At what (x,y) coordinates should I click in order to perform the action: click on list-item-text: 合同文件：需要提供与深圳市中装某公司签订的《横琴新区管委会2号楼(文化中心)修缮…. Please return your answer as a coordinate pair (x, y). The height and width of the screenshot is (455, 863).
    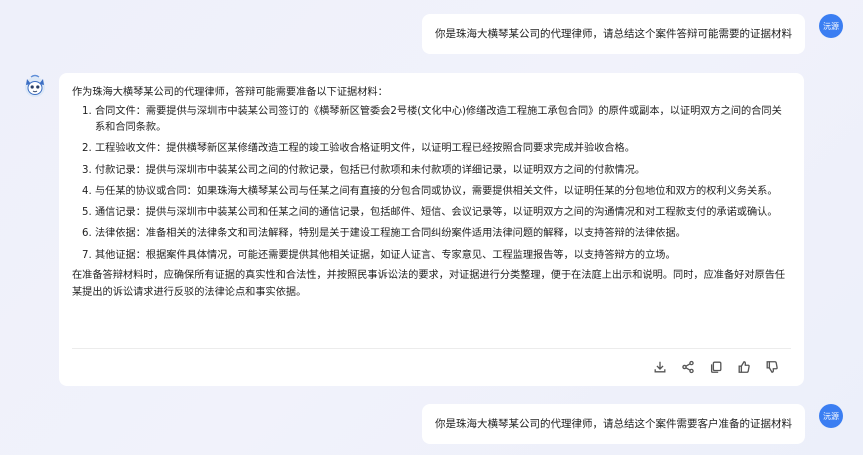
    Looking at the image, I should click on (438, 119).